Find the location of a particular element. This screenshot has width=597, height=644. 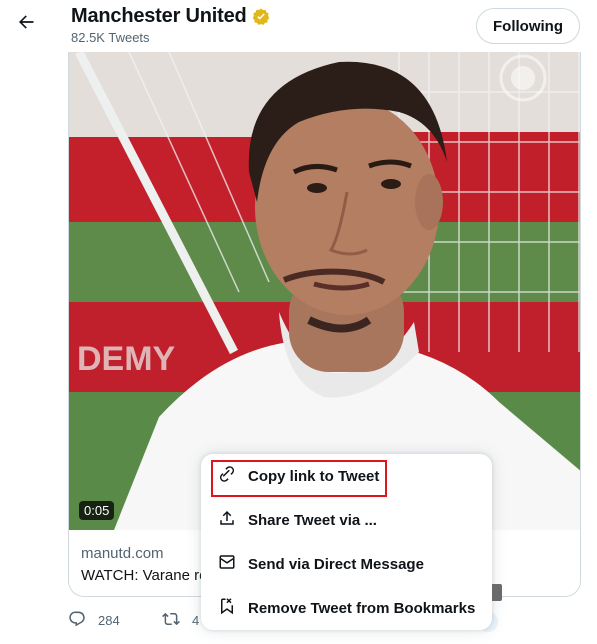

following-button: Following is located at coordinates (528, 26).